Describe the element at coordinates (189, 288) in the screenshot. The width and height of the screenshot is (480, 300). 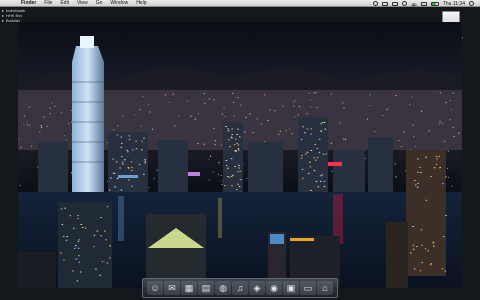
I see `photos-icon: ▦` at that location.